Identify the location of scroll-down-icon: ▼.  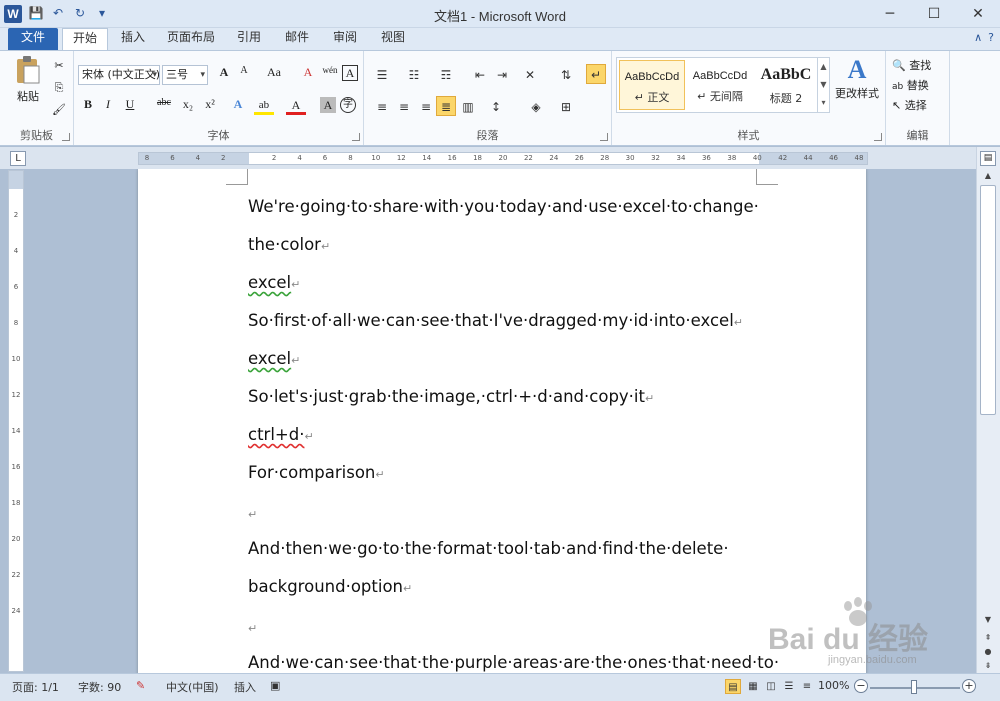
(988, 620).